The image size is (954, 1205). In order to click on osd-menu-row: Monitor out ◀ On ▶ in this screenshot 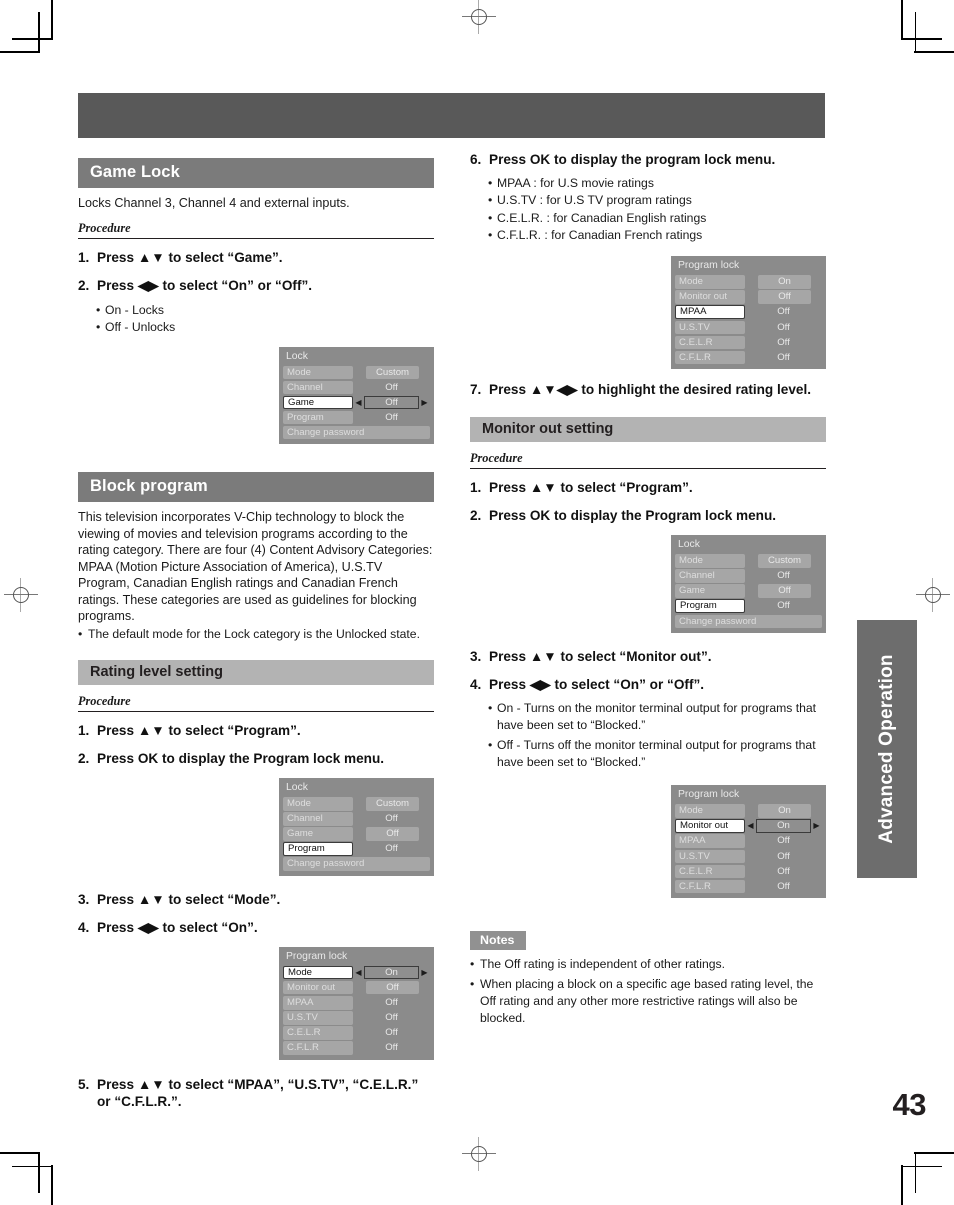, I will do `click(748, 826)`.